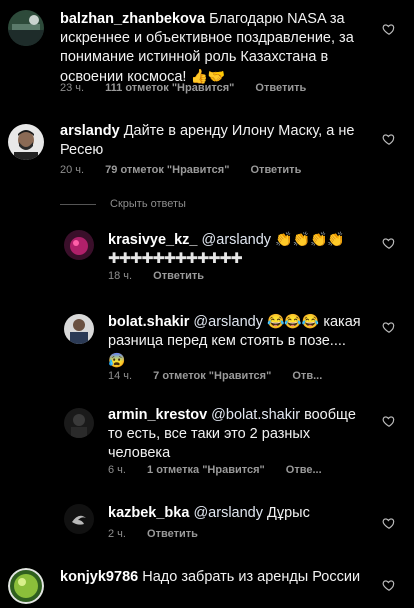  What do you see at coordinates (72, 88) in the screenshot?
I see `comment-time: 23 ч.` at bounding box center [72, 88].